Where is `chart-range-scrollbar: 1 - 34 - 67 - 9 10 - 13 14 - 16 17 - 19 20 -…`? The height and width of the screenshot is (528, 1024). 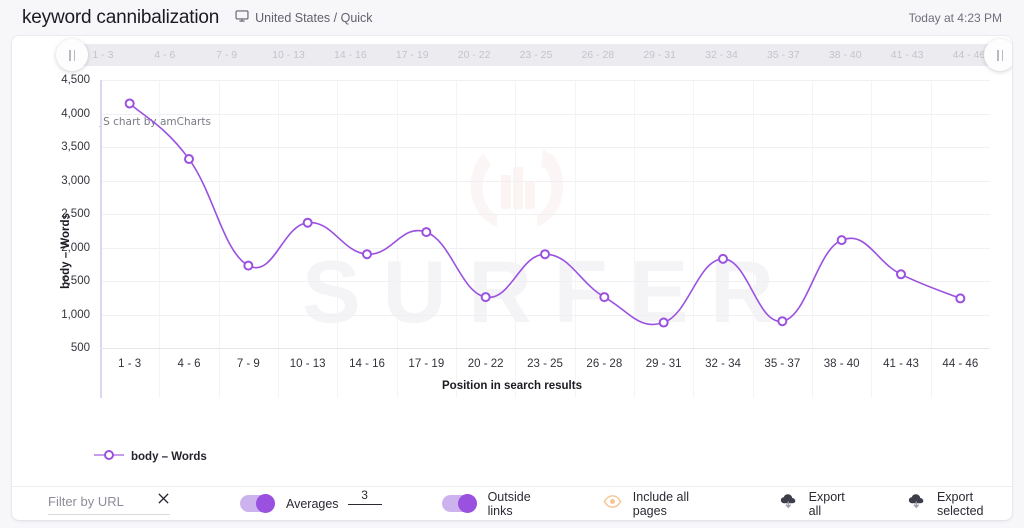 chart-range-scrollbar: 1 - 34 - 67 - 9 10 - 13 14 - 16 17 - 19 20 -… is located at coordinates (534, 55).